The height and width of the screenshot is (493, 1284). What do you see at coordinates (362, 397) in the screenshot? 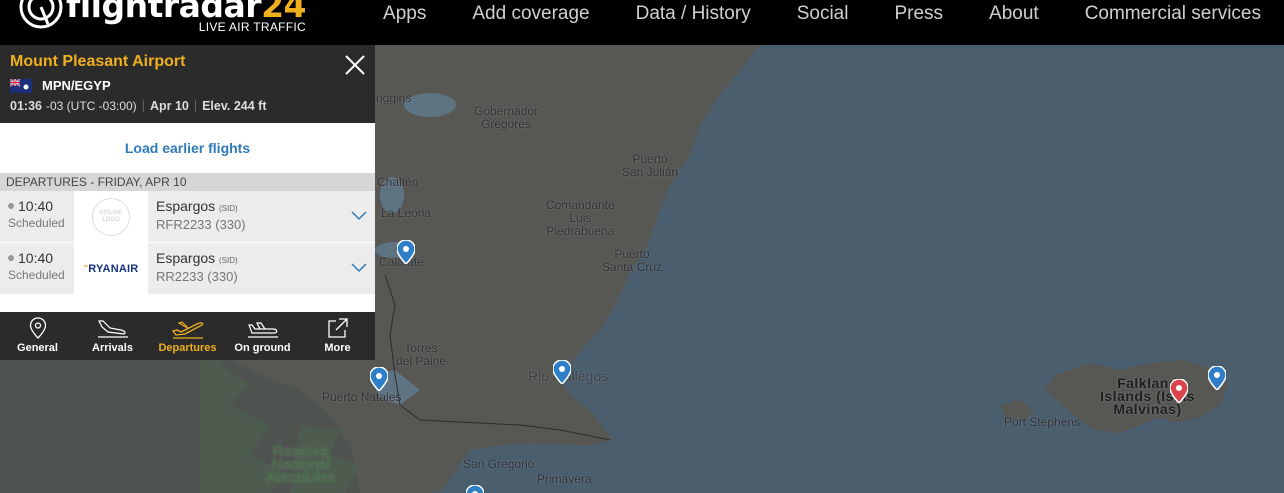
I see `map-label-puerto-natales: Puerto Natales` at bounding box center [362, 397].